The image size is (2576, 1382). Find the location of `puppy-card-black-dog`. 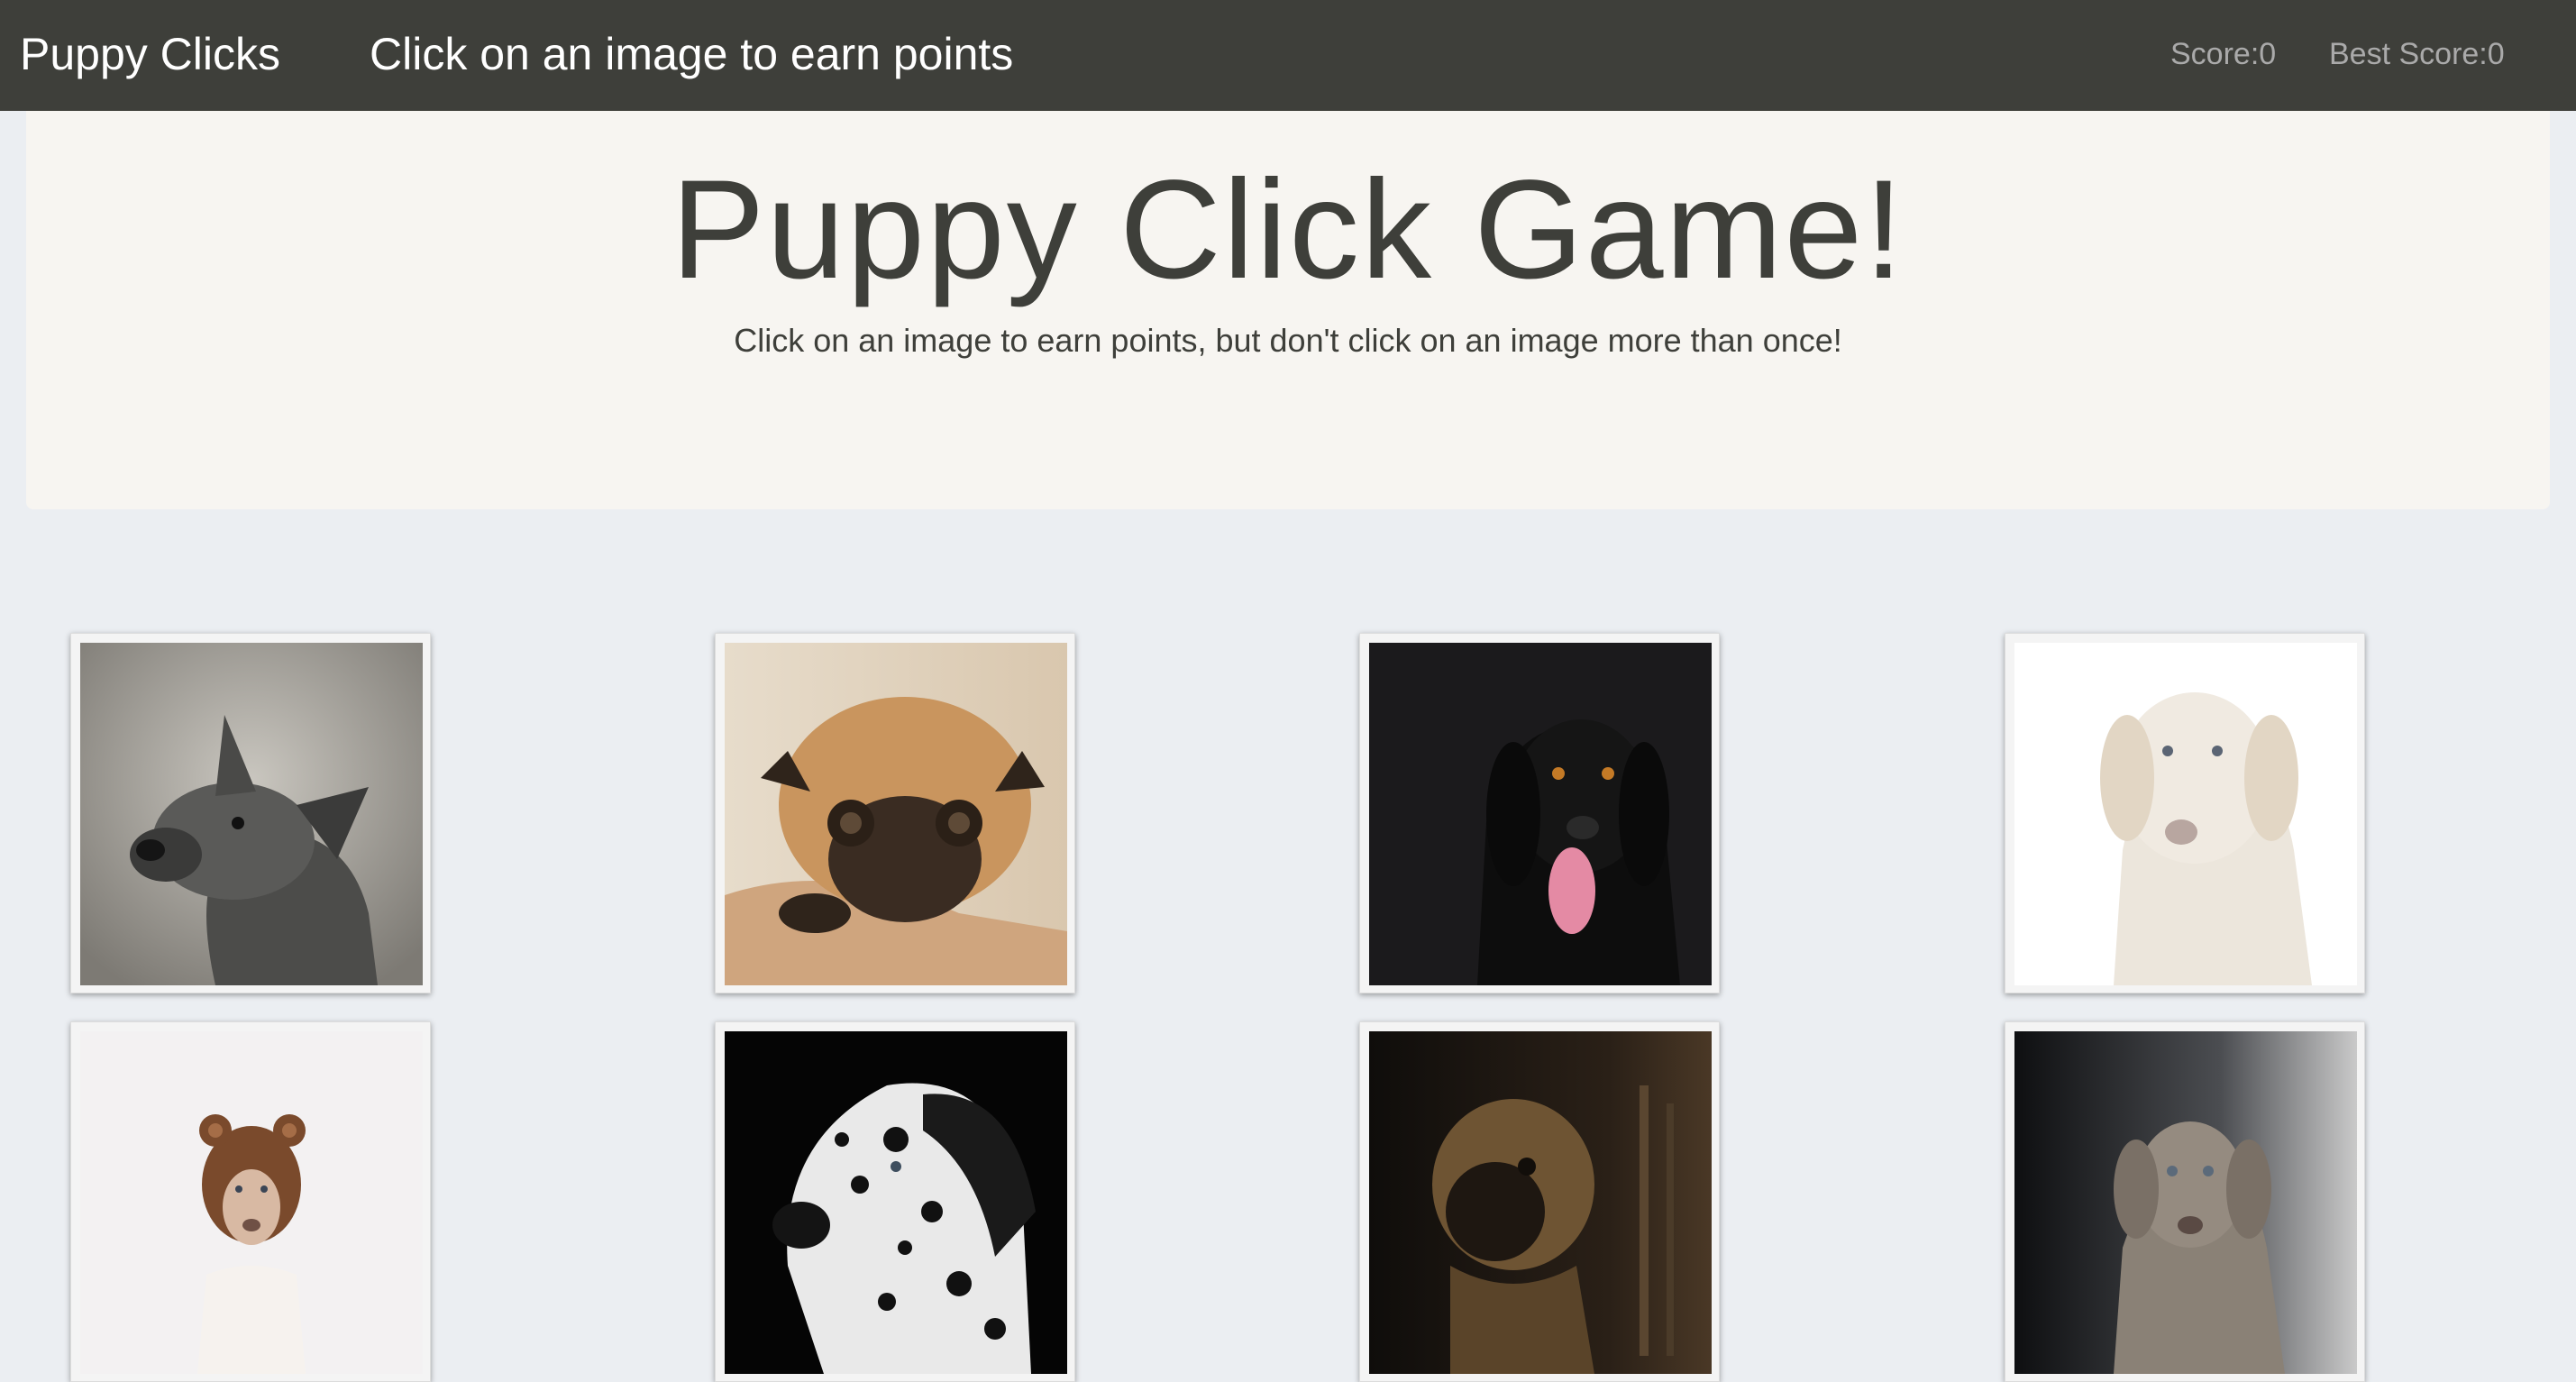

puppy-card-black-dog is located at coordinates (1539, 813).